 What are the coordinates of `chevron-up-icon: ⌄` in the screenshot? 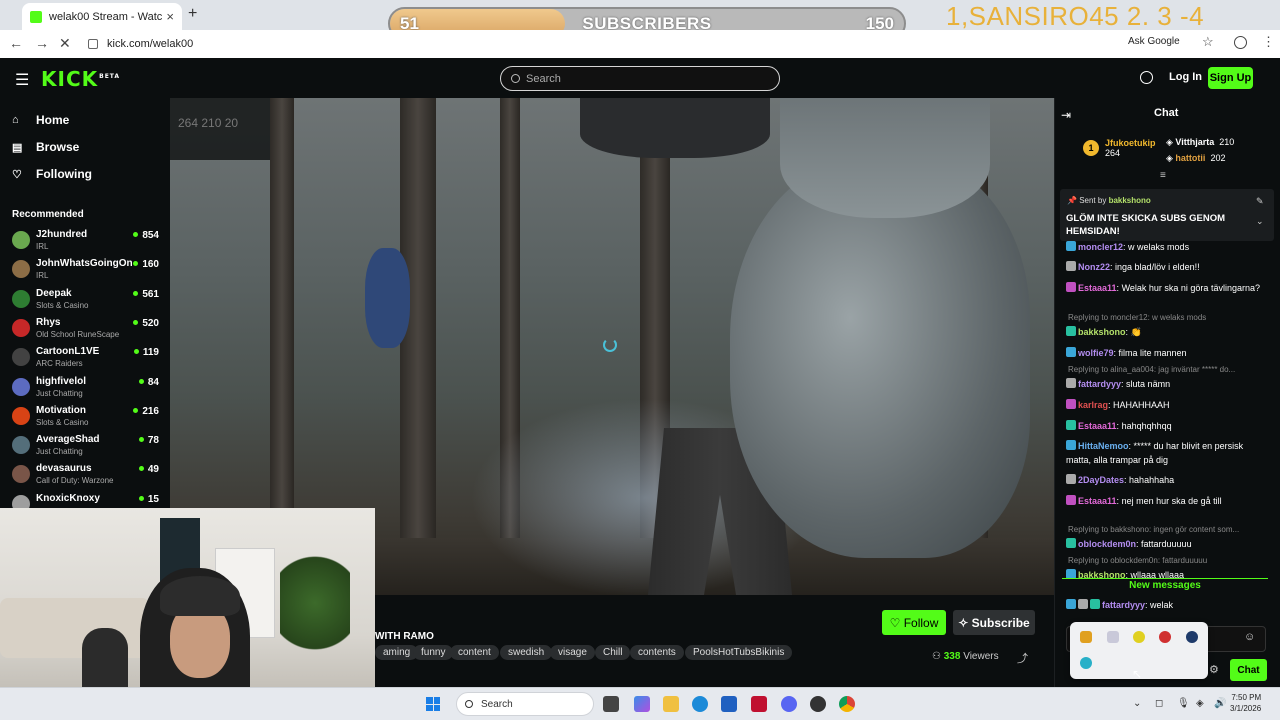 It's located at (1137, 703).